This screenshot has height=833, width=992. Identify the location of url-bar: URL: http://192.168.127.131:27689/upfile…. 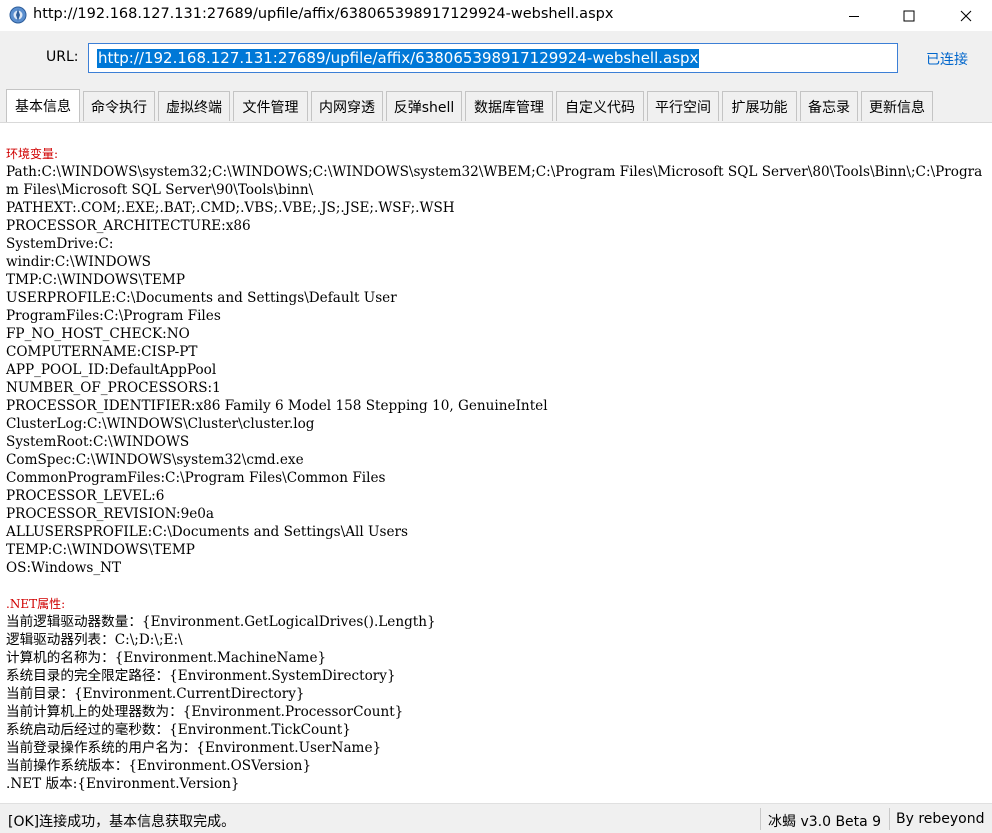
(496, 58).